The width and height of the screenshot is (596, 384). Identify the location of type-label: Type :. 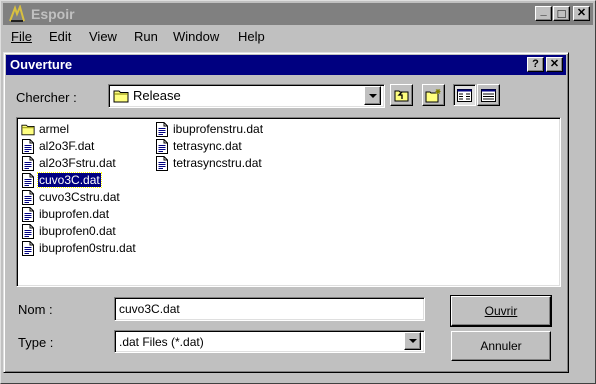
(36, 342).